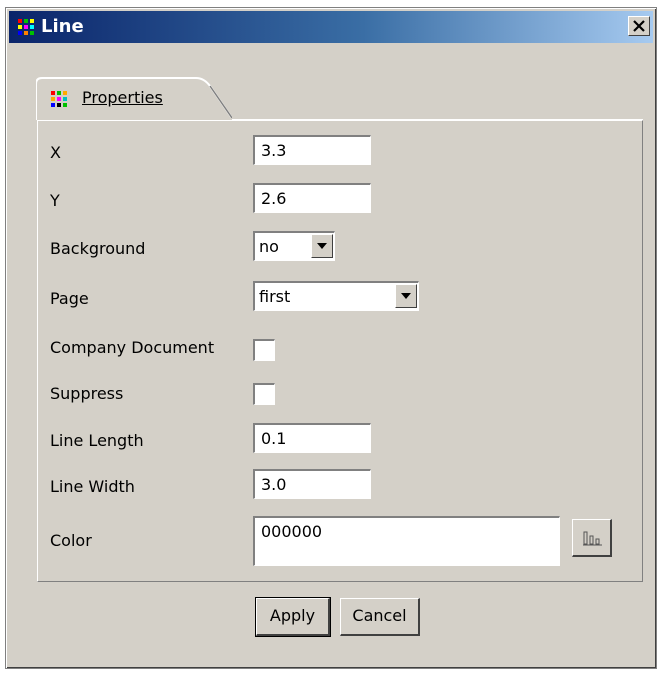  I want to click on suppress-label: Suppress, so click(87, 393).